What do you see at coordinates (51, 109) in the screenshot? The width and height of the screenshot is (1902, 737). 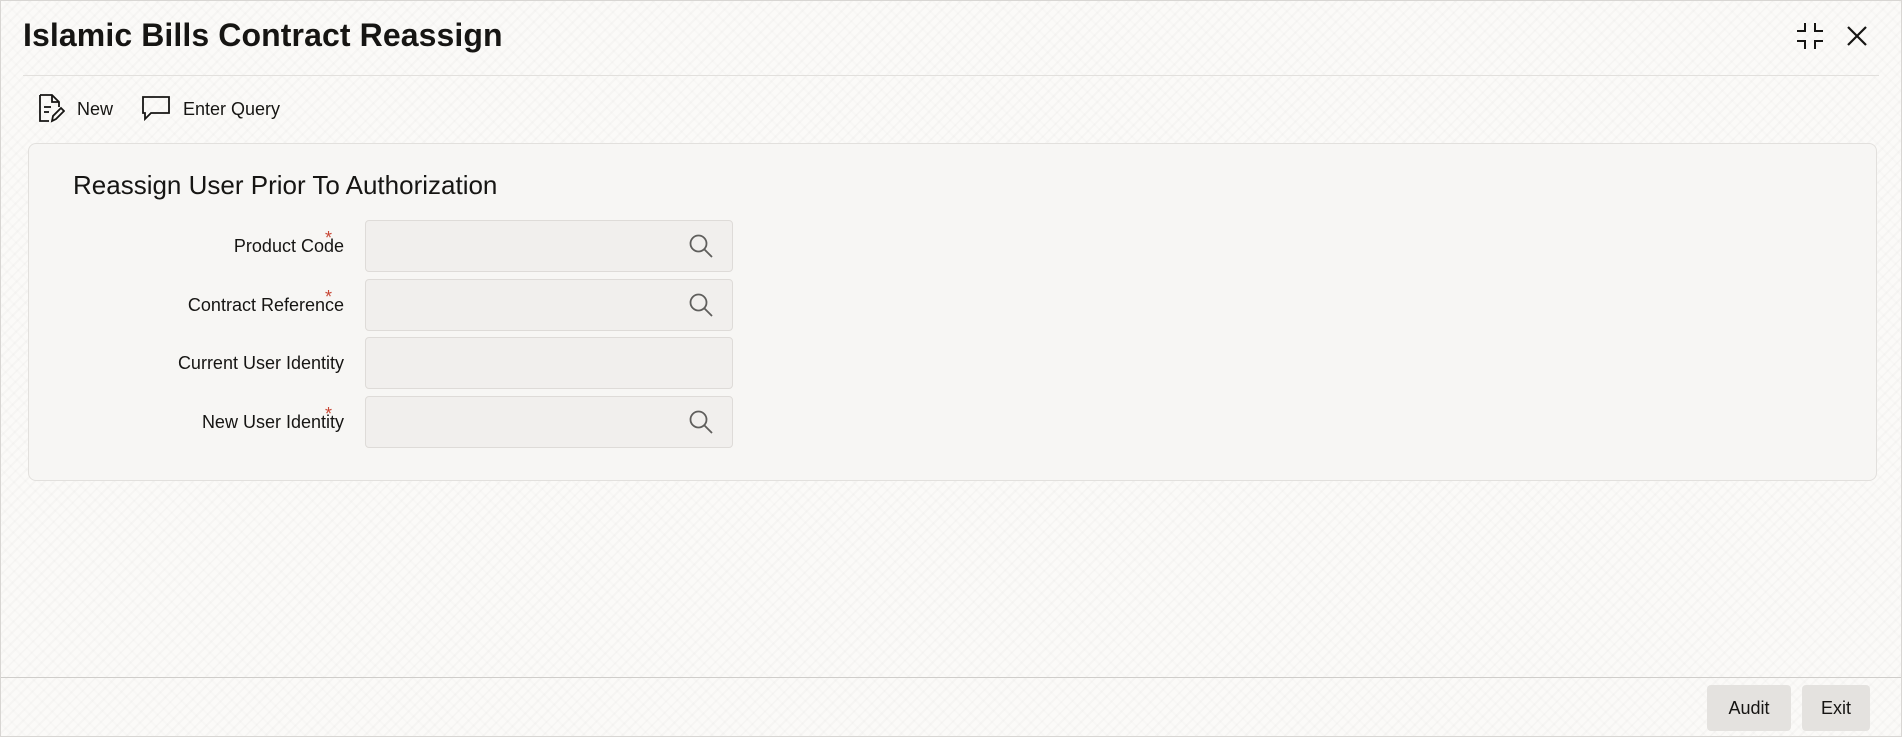 I see `document-edit-icon` at bounding box center [51, 109].